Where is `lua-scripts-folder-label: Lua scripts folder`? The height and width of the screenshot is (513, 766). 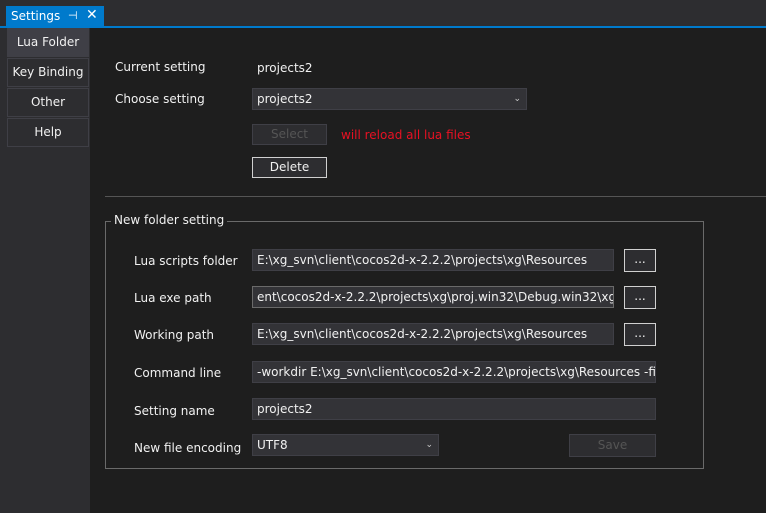
lua-scripts-folder-label: Lua scripts folder is located at coordinates (186, 261).